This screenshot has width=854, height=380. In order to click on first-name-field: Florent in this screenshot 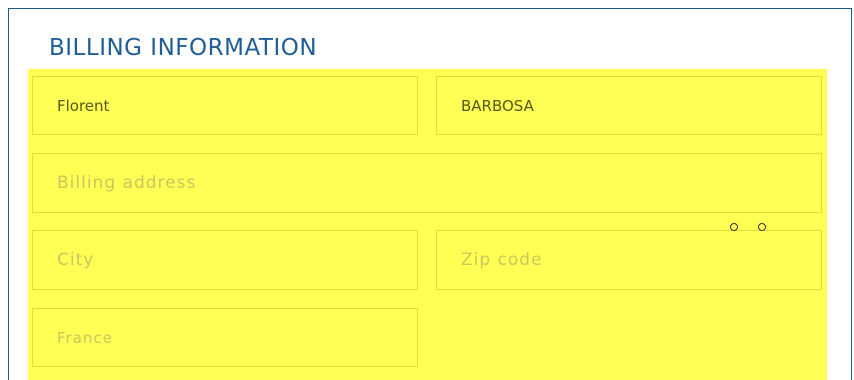, I will do `click(225, 105)`.